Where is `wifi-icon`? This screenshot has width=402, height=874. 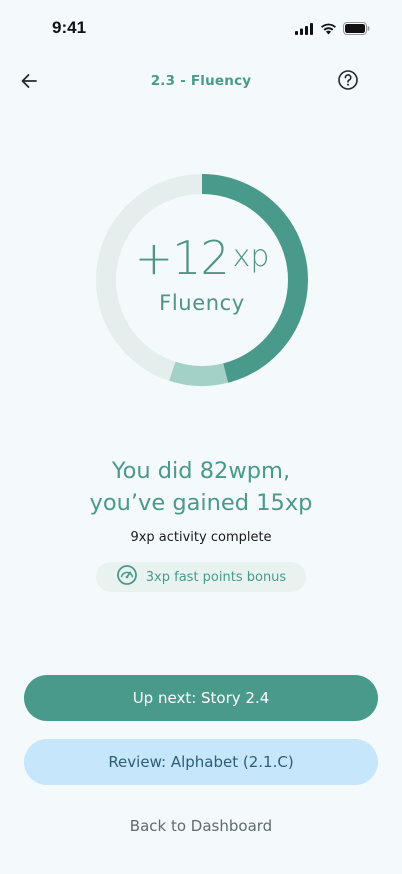 wifi-icon is located at coordinates (328, 29).